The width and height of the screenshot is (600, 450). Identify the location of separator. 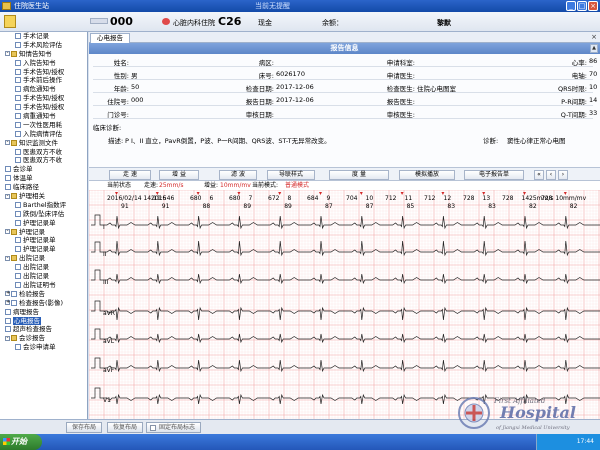
(343, 79).